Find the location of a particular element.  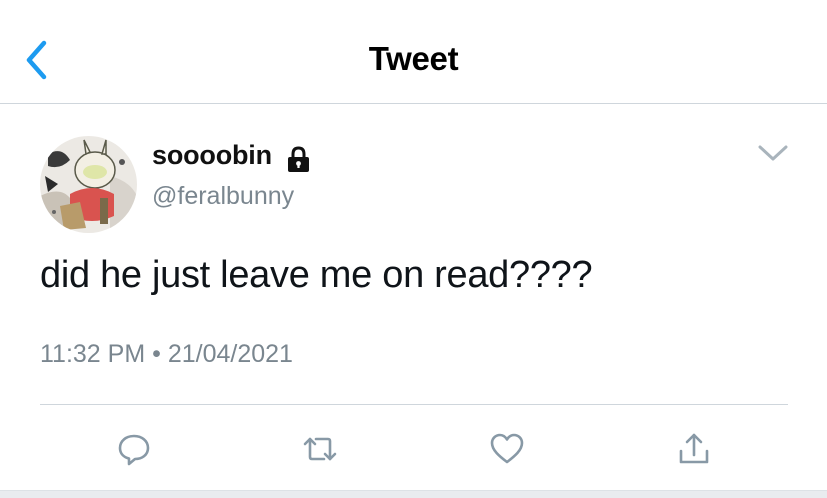

avatar is located at coordinates (88, 184).